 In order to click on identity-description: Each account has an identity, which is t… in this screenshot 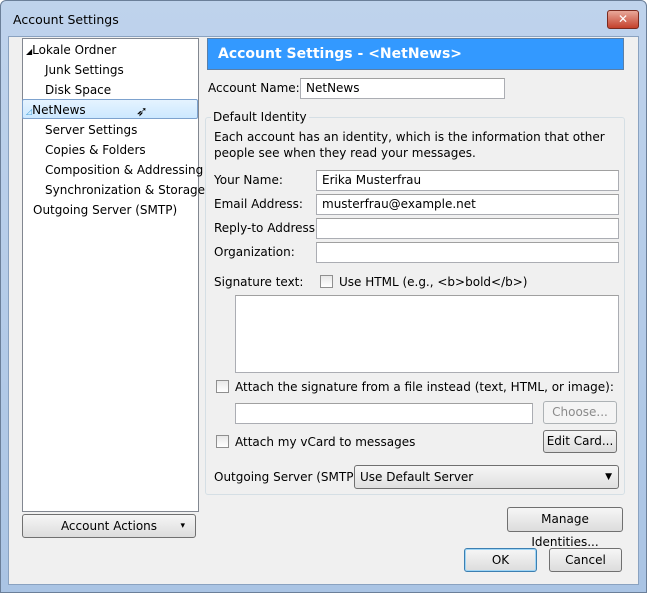, I will do `click(409, 145)`.